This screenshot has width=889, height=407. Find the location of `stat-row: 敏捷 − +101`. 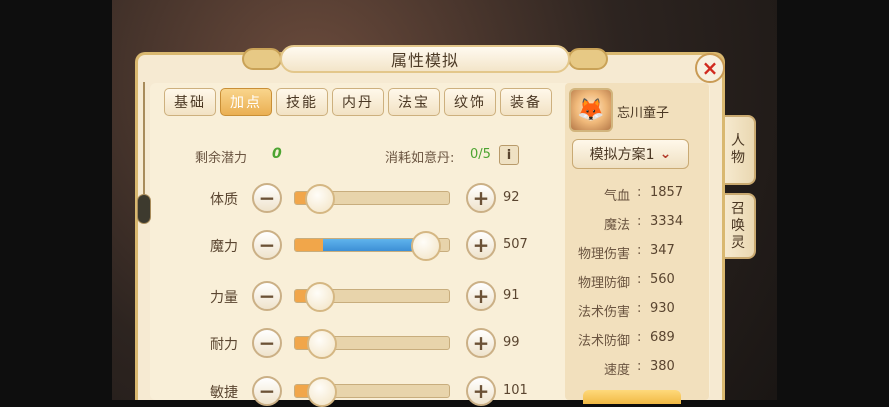

stat-row: 敏捷 − +101 is located at coordinates (375, 391).